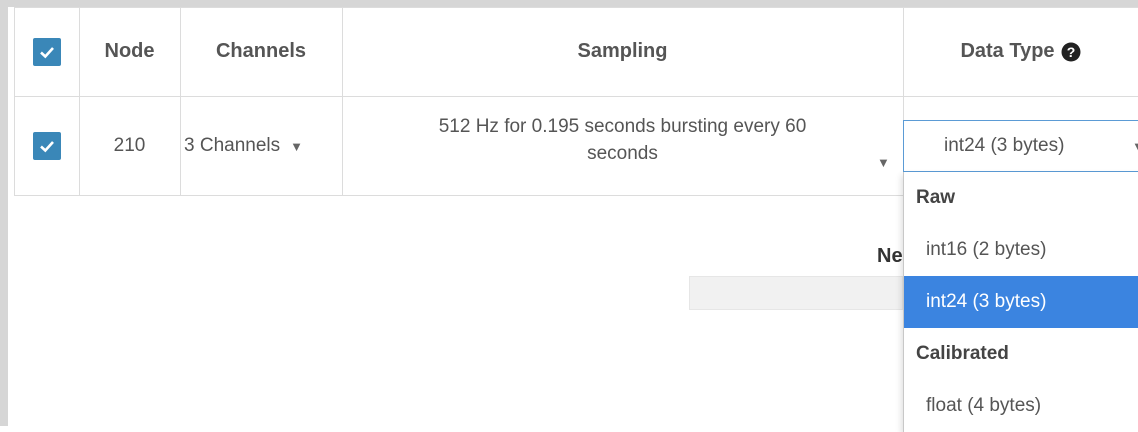 This screenshot has width=1138, height=432. What do you see at coordinates (459, 195) in the screenshot?
I see `data-row-bottom-border` at bounding box center [459, 195].